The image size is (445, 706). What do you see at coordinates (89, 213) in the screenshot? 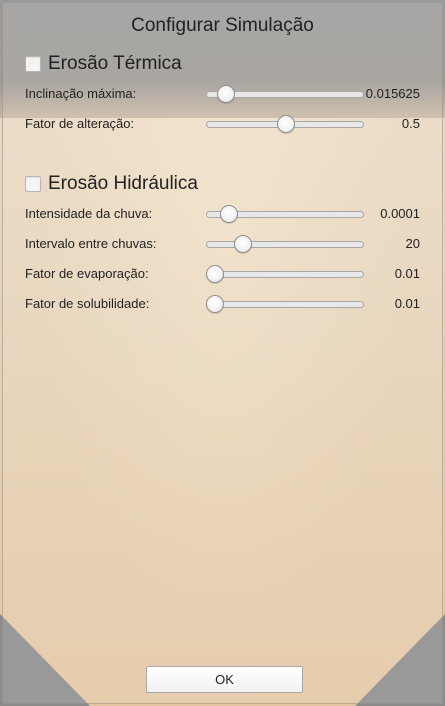
I see `rain-intensity-label: Intensidade da chuva:` at bounding box center [89, 213].